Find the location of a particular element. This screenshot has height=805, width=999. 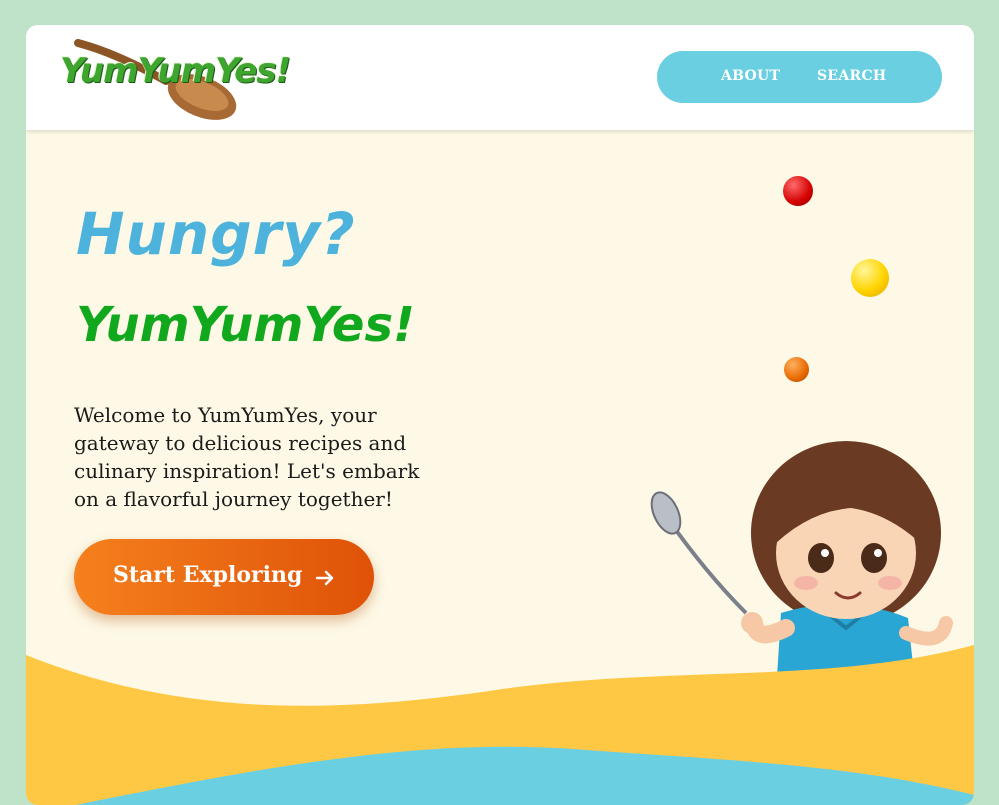

start-exploring-button: Start Exploring is located at coordinates (224, 577).